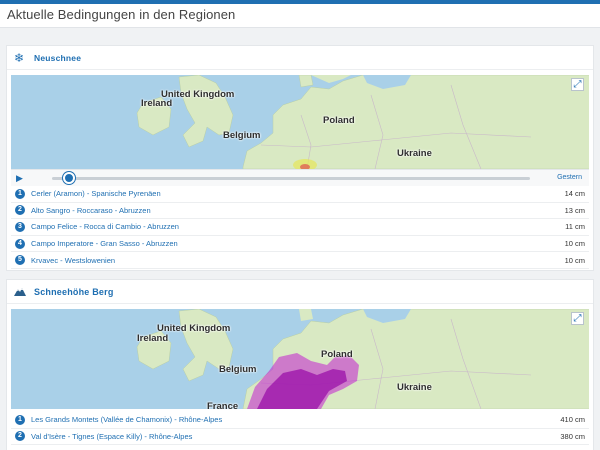  What do you see at coordinates (20, 178) in the screenshot?
I see `play-icon: ▶` at bounding box center [20, 178].